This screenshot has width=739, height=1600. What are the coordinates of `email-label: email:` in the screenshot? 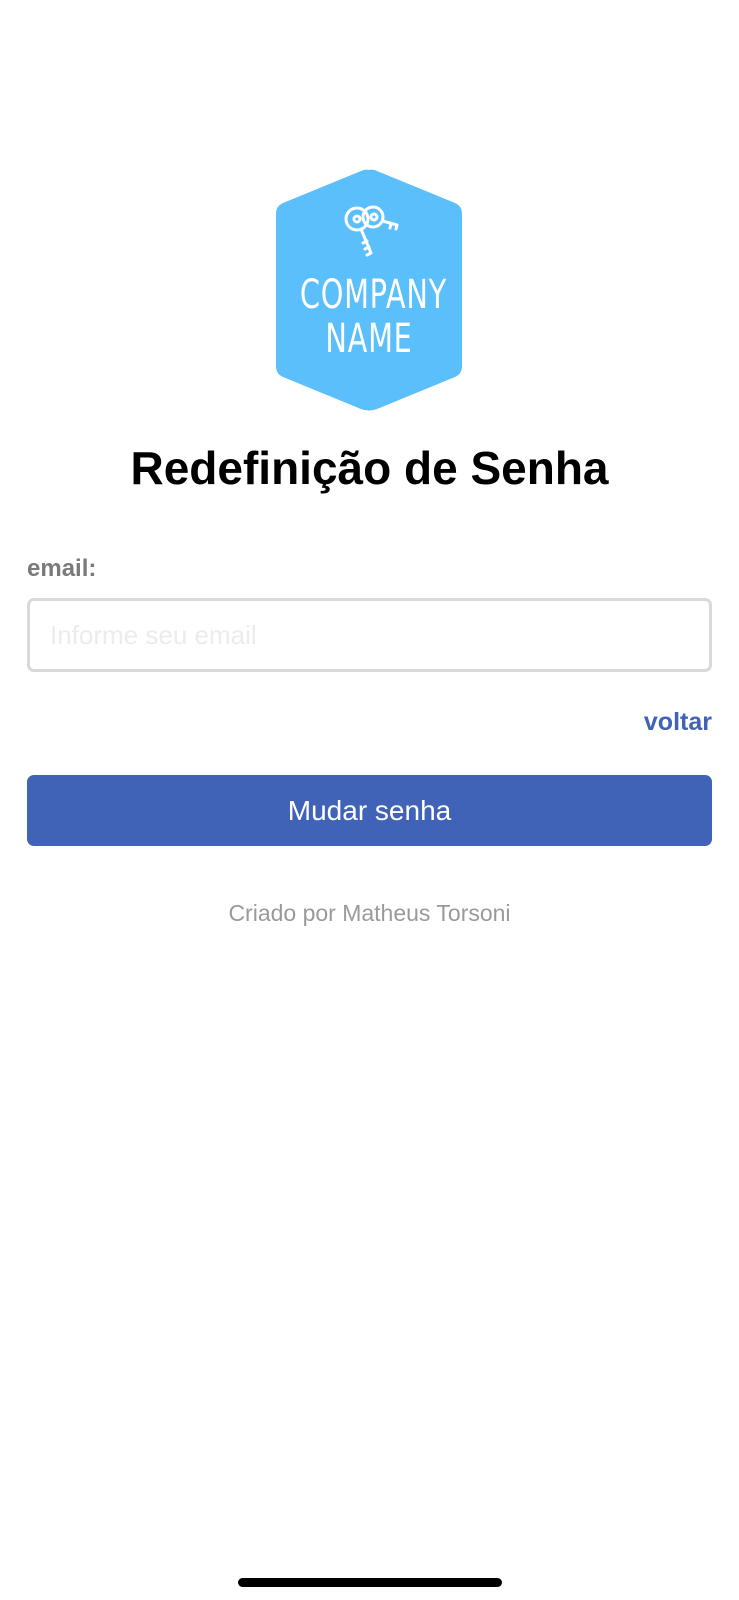 It's located at (62, 568).